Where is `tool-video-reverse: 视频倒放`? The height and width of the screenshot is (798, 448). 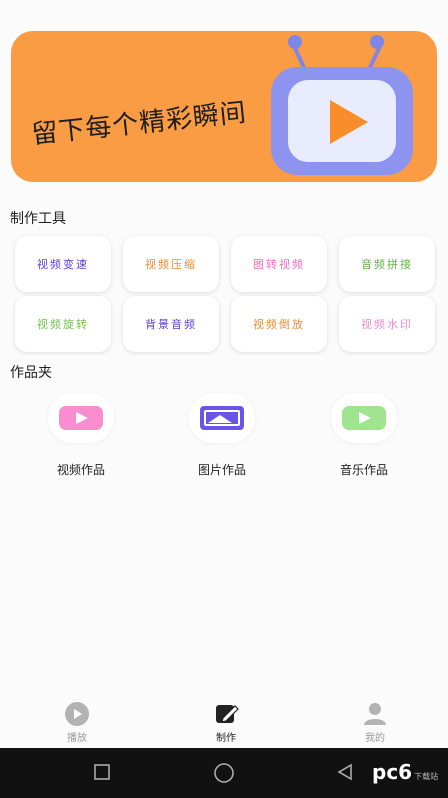 tool-video-reverse: 视频倒放 is located at coordinates (279, 324).